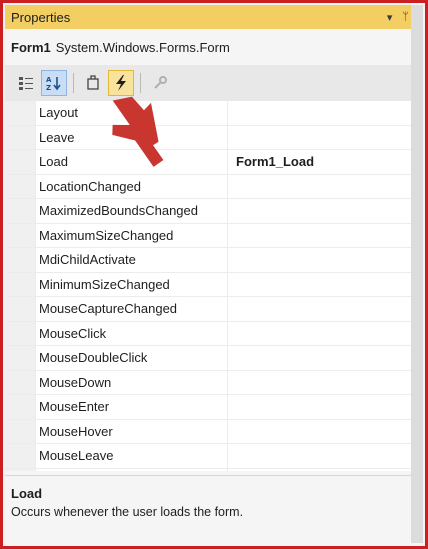 Image resolution: width=428 pixels, height=549 pixels. What do you see at coordinates (132, 235) in the screenshot?
I see `property-name: MaximumSizeChanged` at bounding box center [132, 235].